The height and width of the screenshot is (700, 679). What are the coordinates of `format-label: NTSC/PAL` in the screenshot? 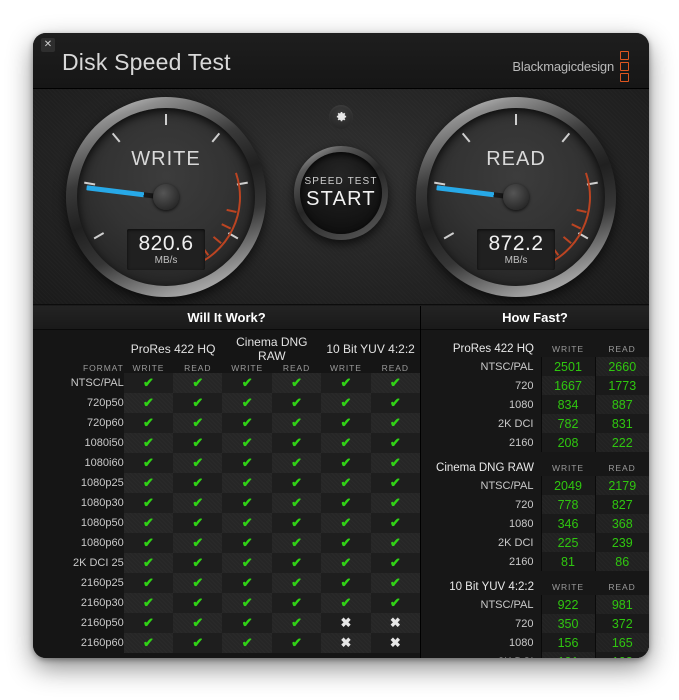 It's located at (97, 383).